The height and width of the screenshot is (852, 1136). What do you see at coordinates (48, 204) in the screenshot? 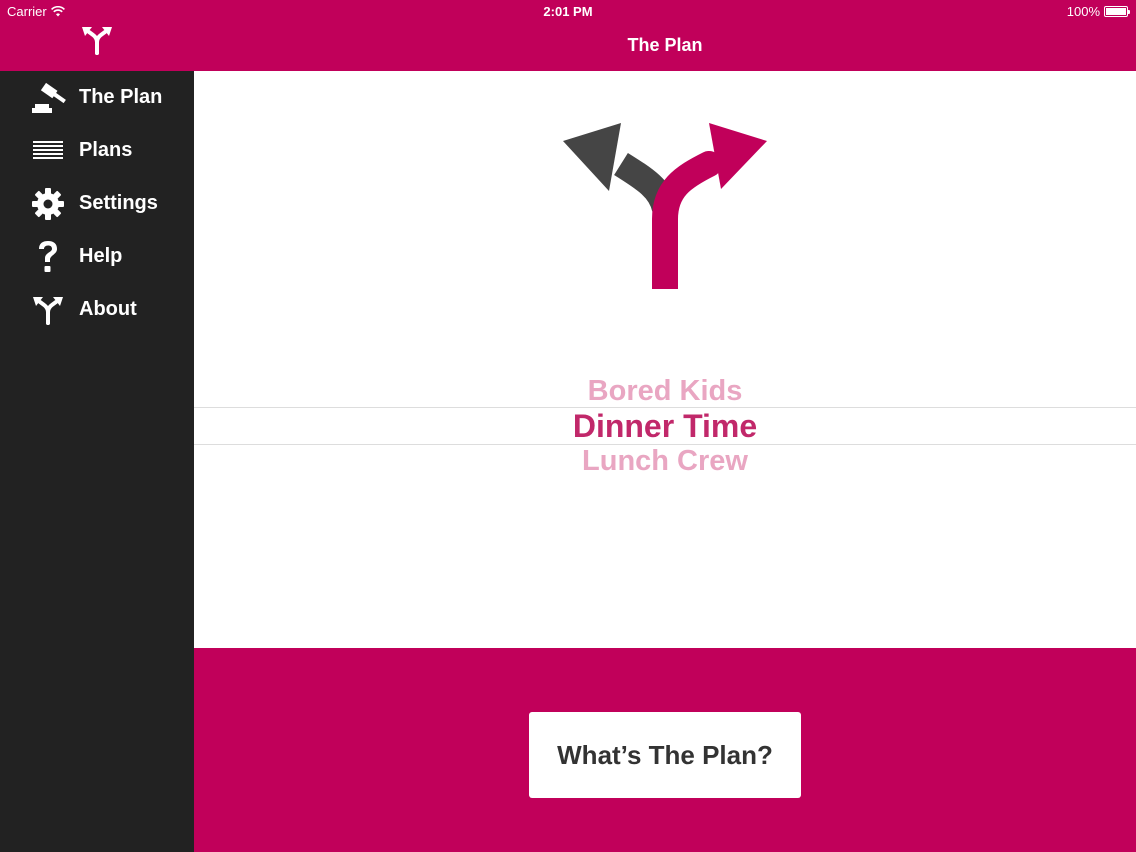
I see `gear-icon` at bounding box center [48, 204].